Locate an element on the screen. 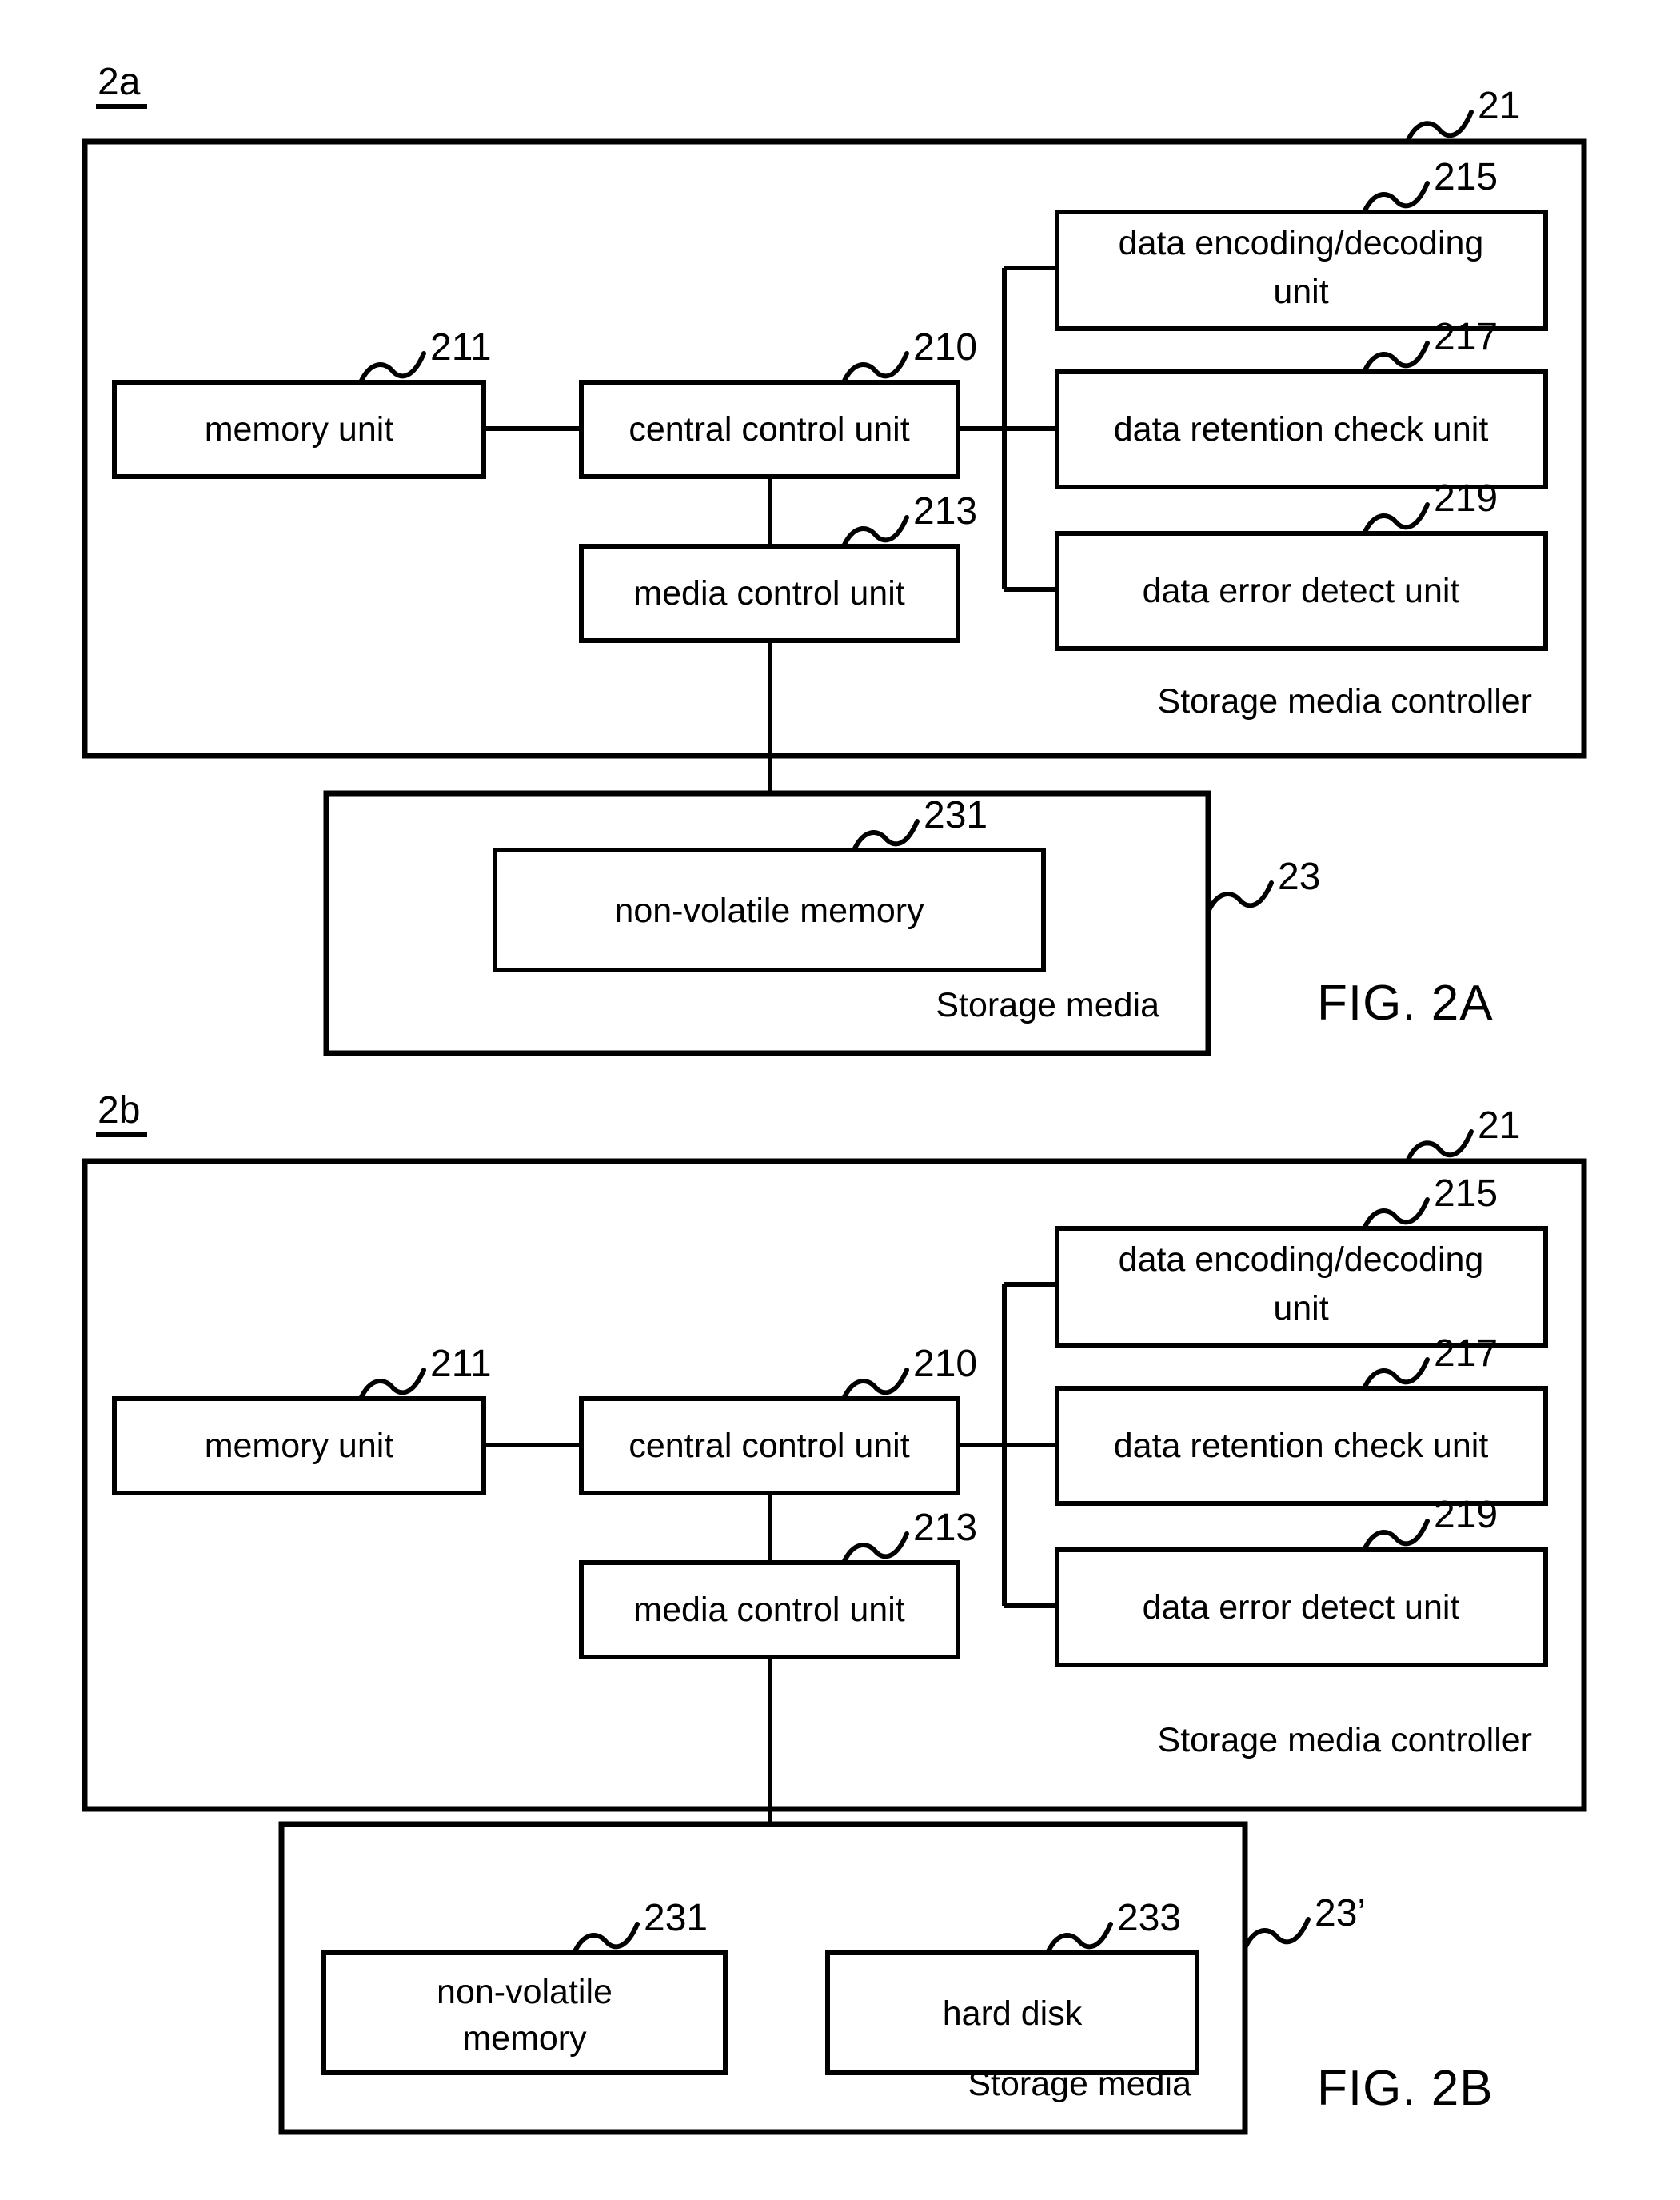 This screenshot has height=2200, width=1680. ref-number-213-2a: 213 is located at coordinates (945, 511).